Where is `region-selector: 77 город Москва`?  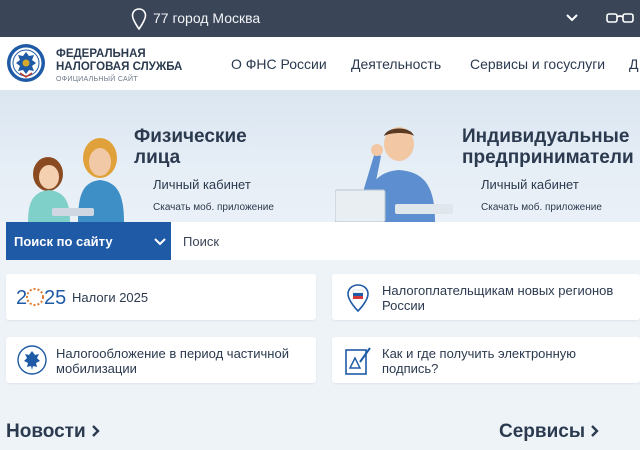
region-selector: 77 город Москва is located at coordinates (206, 18).